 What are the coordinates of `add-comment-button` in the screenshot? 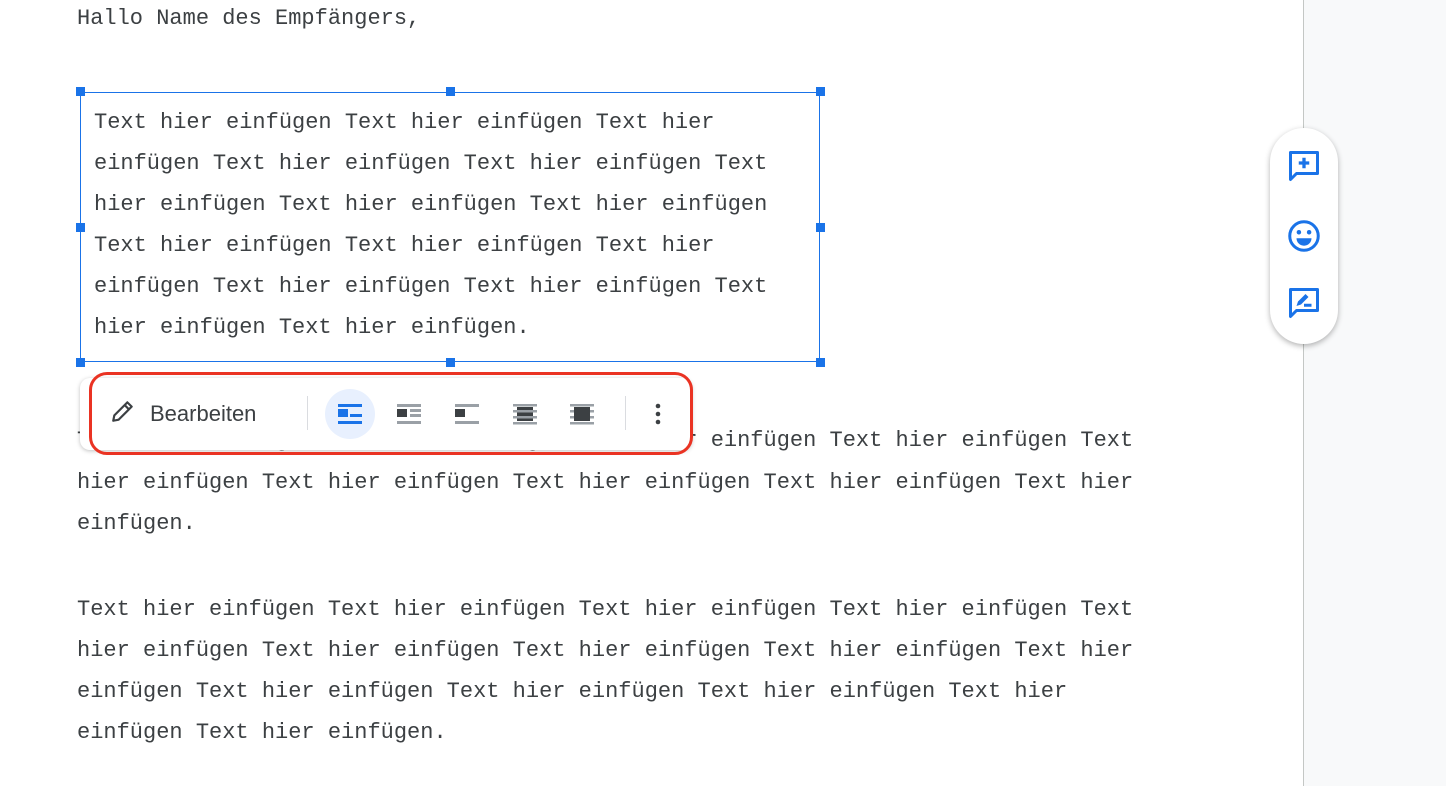 It's located at (1304, 166).